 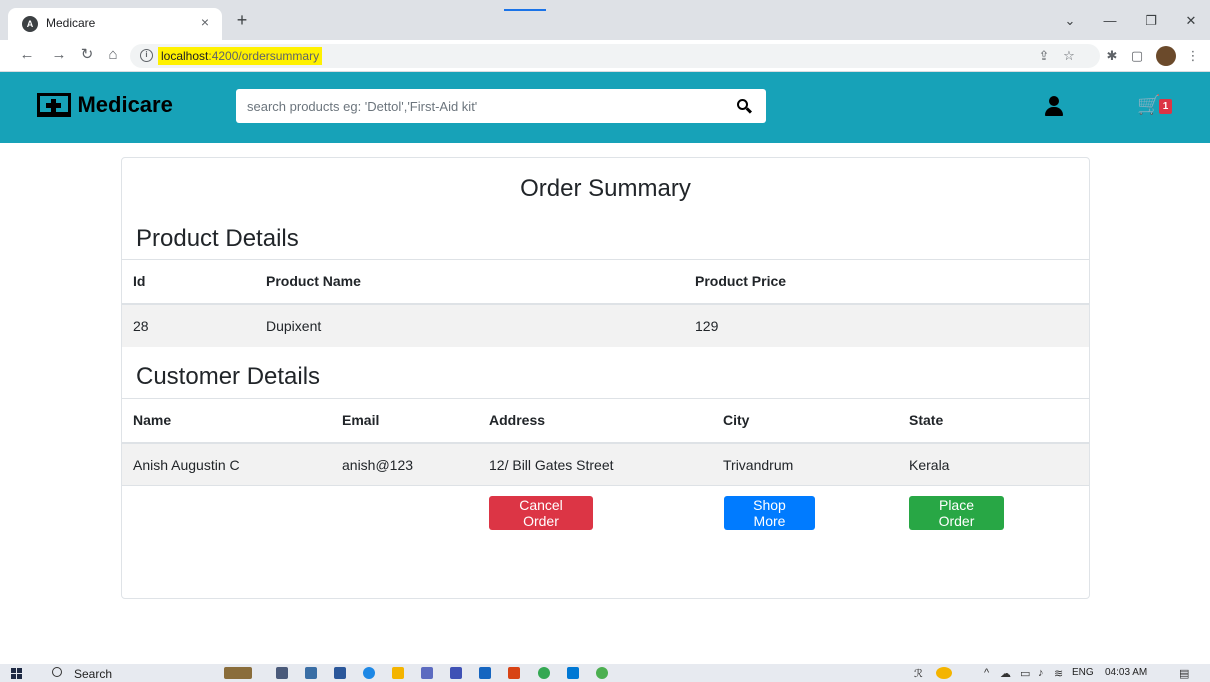 What do you see at coordinates (1083, 672) in the screenshot?
I see `language-indicator: ENG` at bounding box center [1083, 672].